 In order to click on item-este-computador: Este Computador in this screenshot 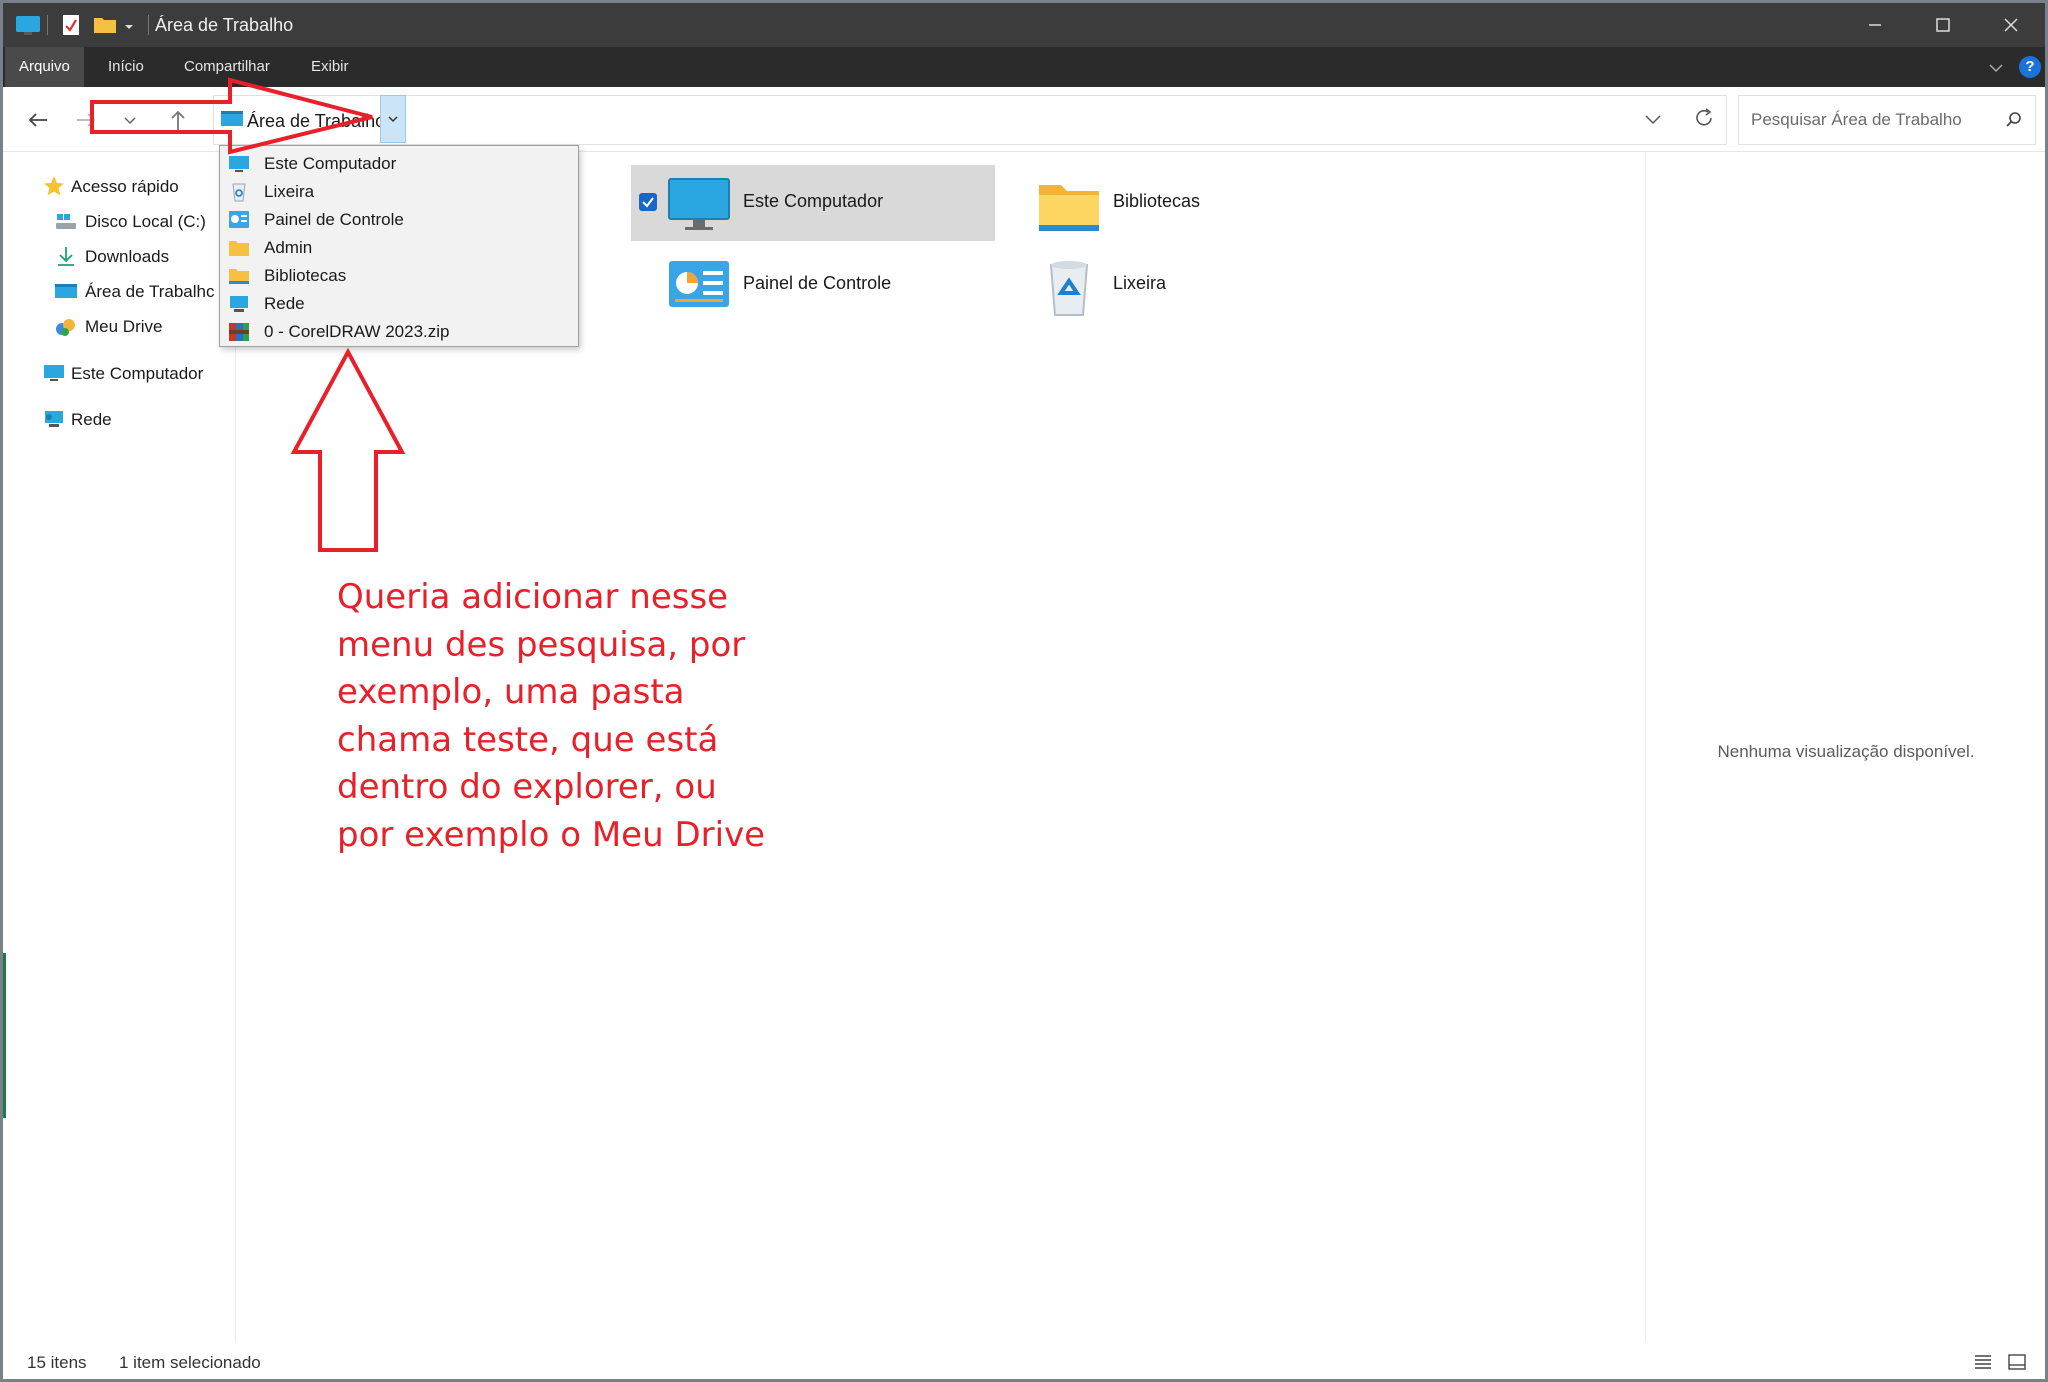, I will do `click(813, 203)`.